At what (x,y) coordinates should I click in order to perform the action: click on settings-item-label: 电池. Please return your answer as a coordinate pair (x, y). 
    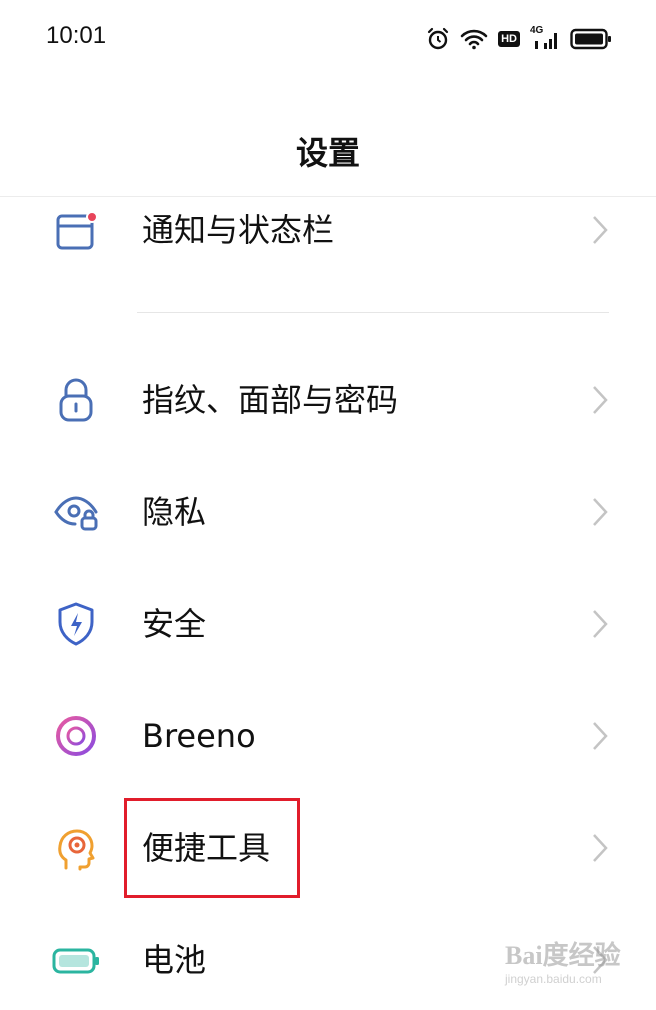
    Looking at the image, I should click on (174, 960).